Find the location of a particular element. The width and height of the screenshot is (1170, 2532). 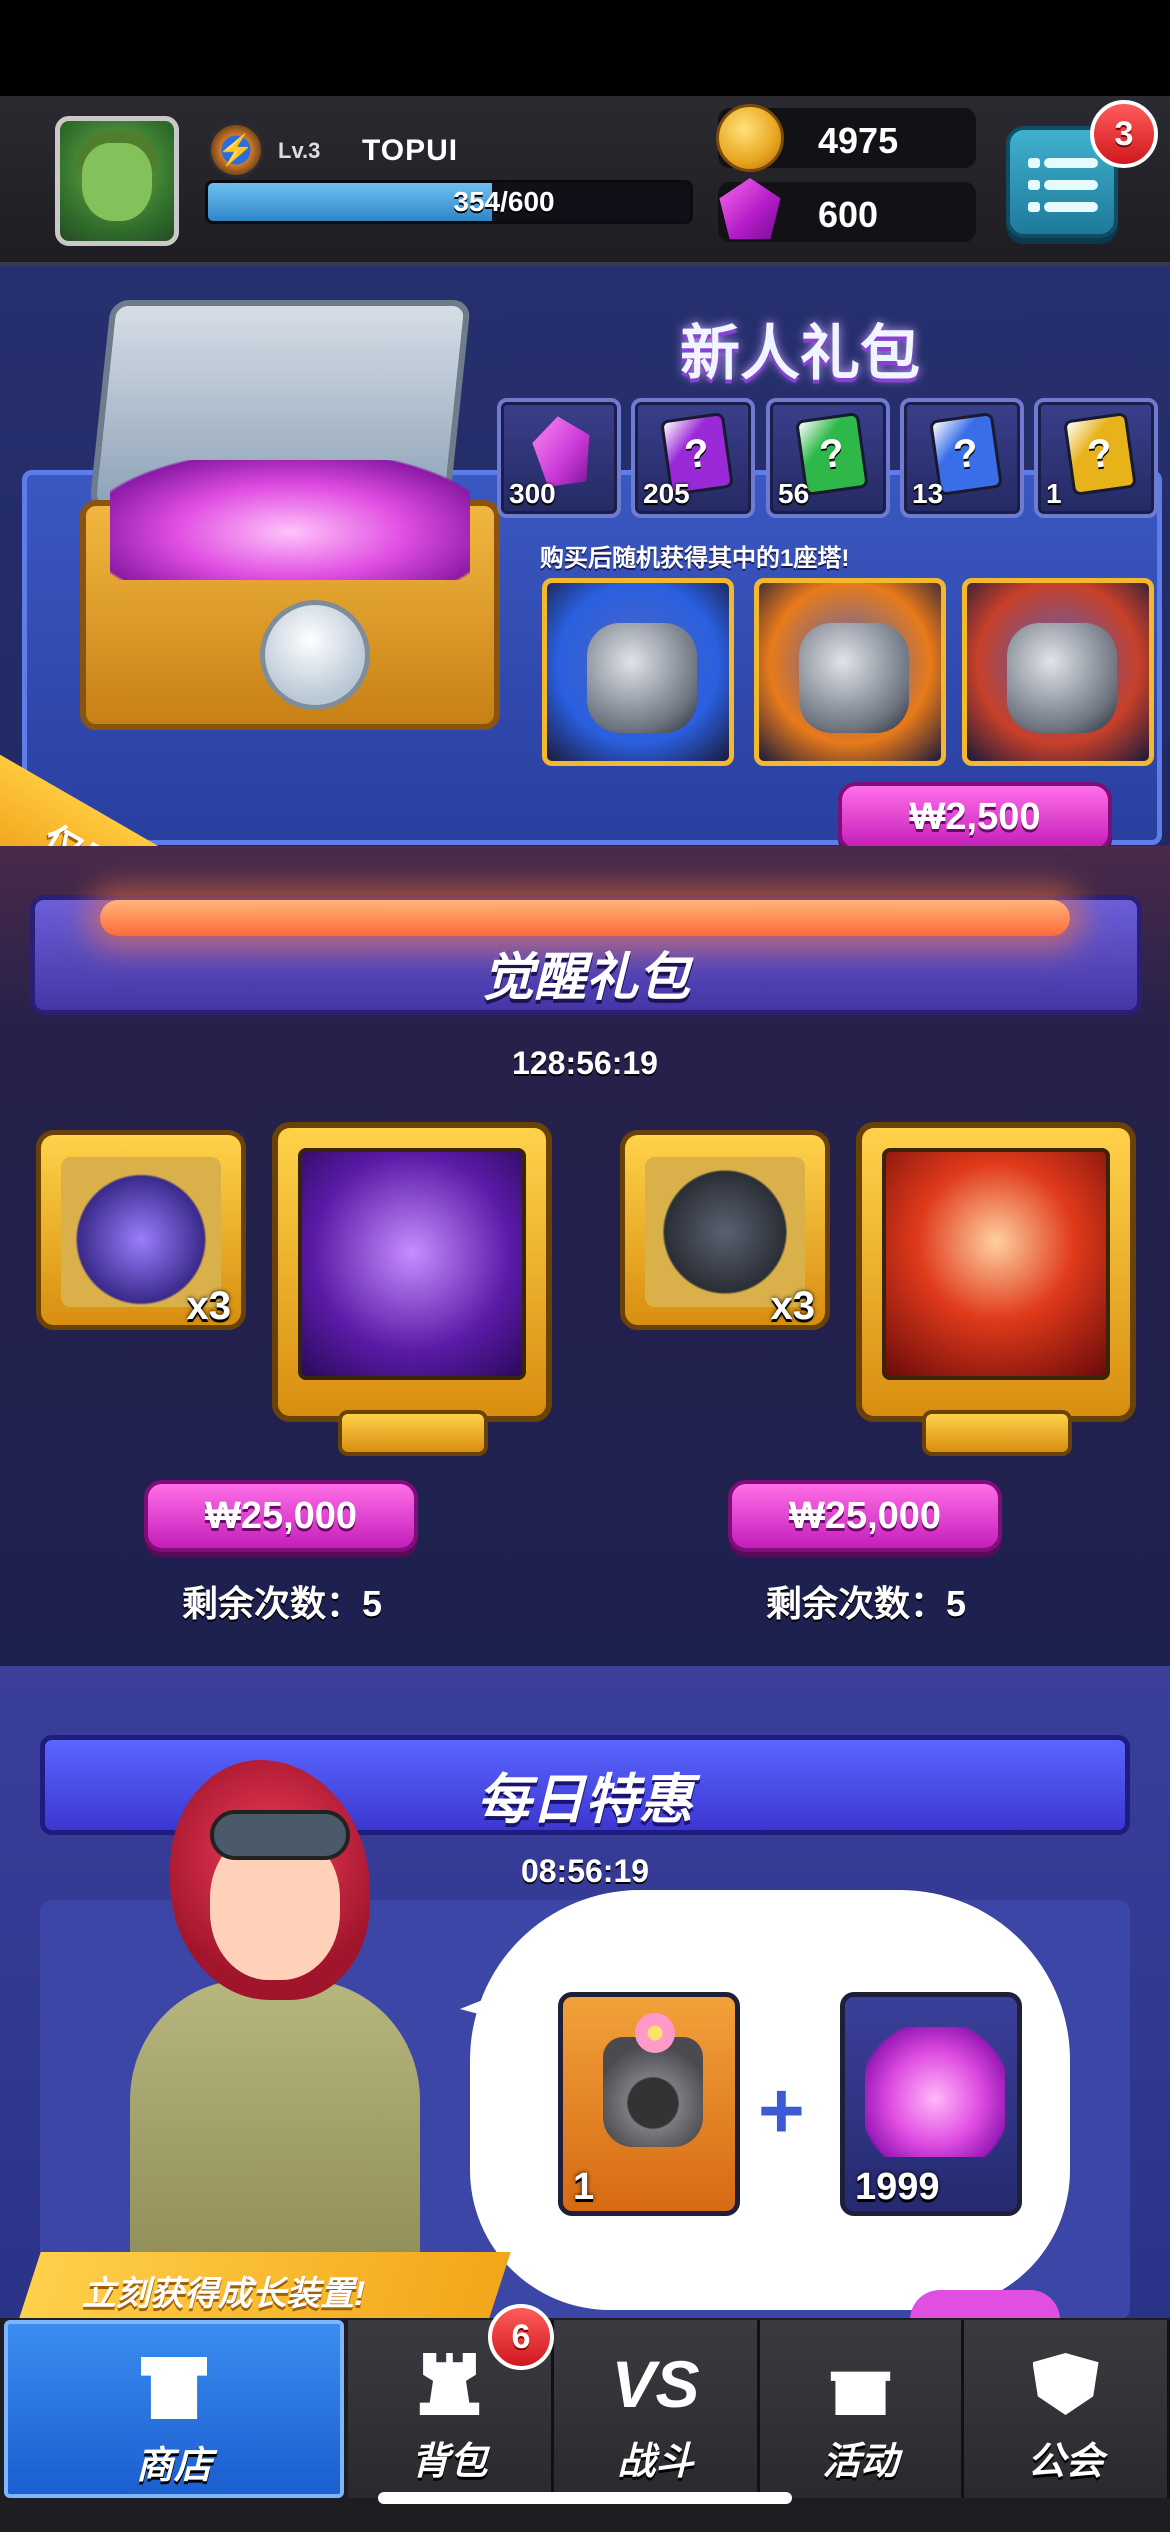

player-name: TOPUI is located at coordinates (410, 150).